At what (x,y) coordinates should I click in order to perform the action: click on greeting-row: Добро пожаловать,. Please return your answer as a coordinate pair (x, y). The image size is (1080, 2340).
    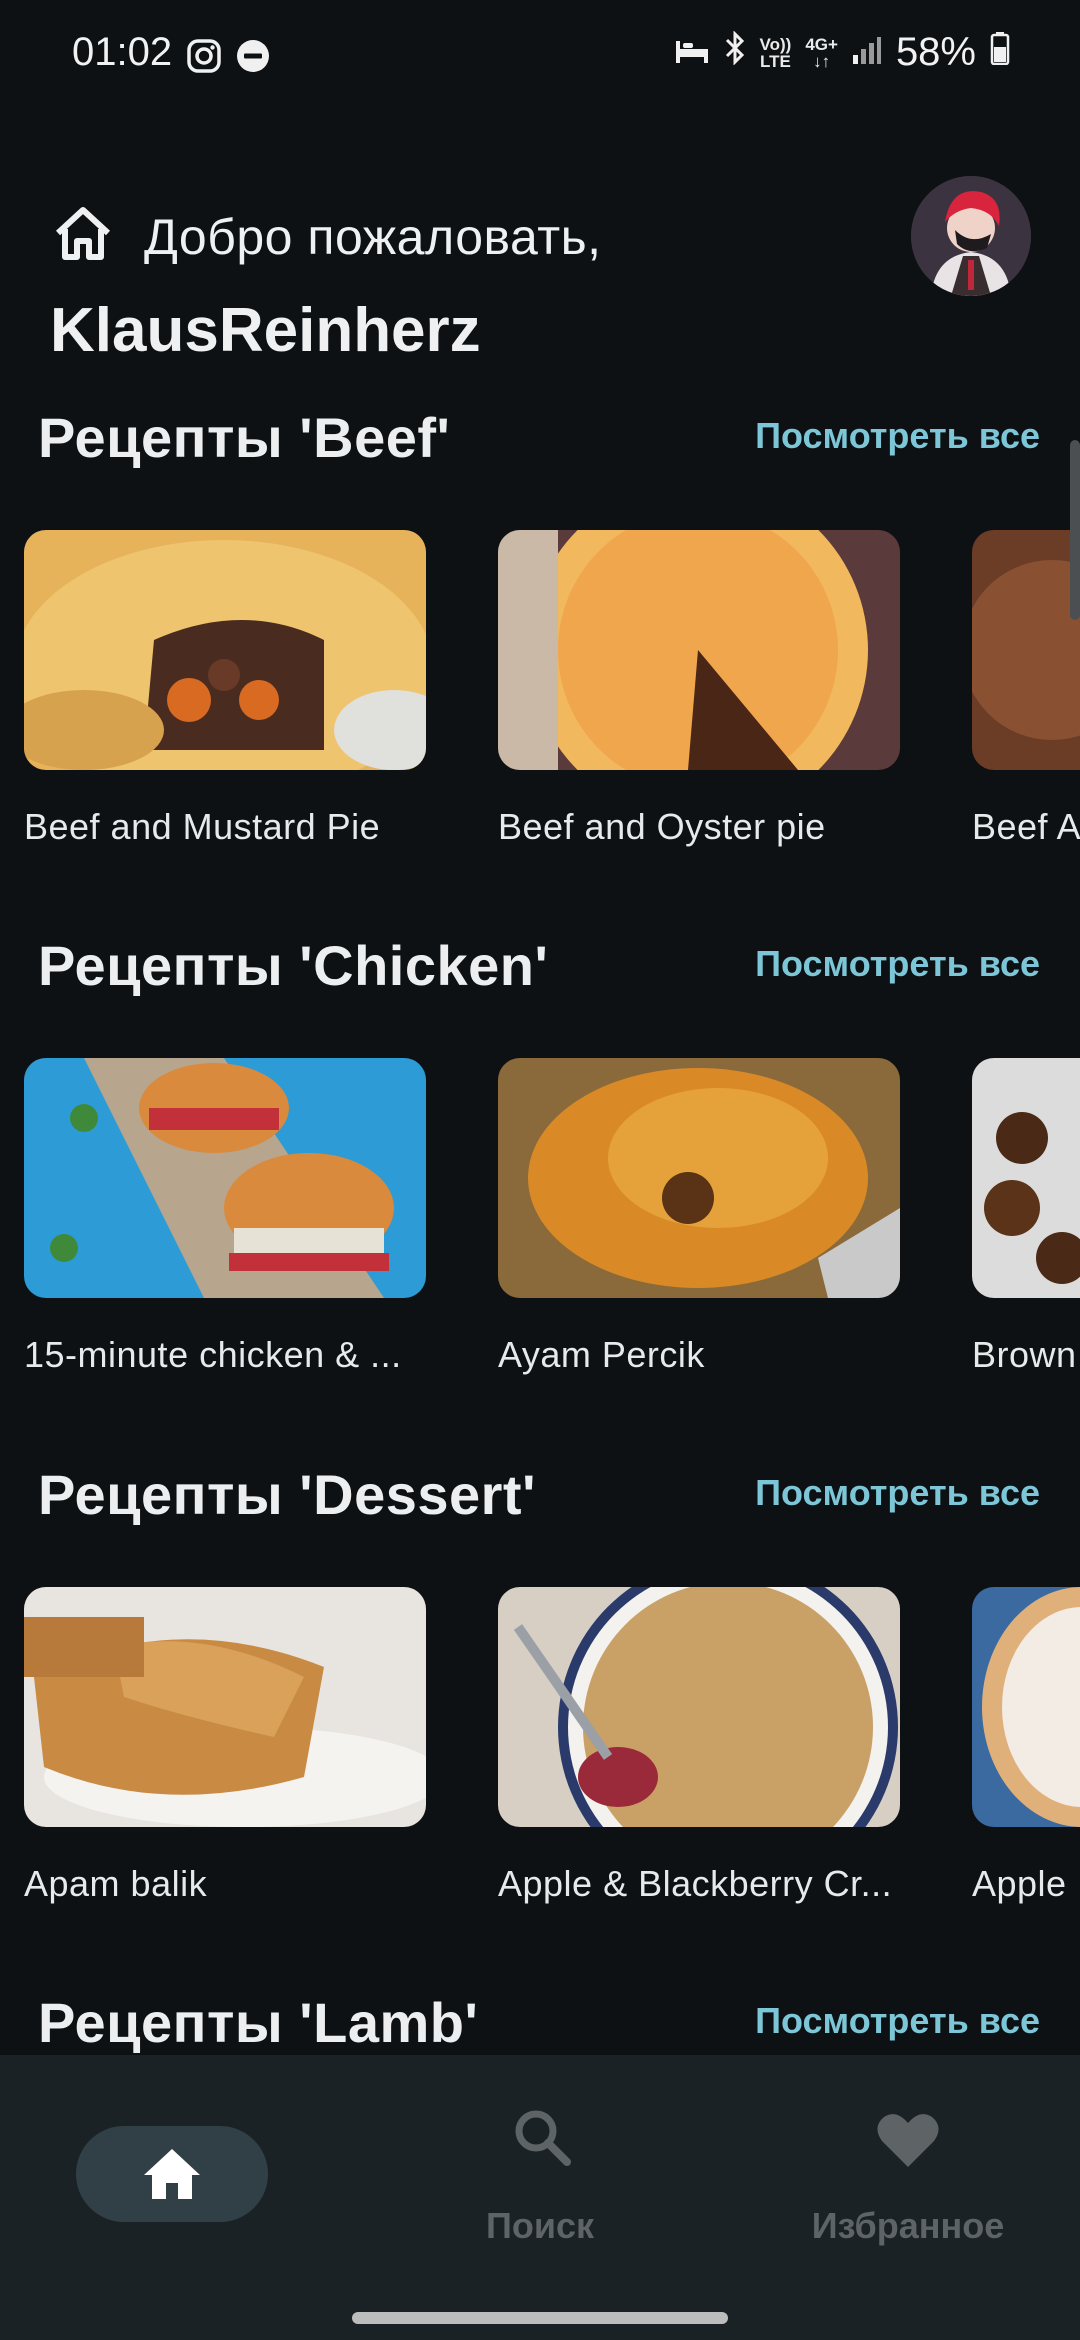
    Looking at the image, I should click on (327, 236).